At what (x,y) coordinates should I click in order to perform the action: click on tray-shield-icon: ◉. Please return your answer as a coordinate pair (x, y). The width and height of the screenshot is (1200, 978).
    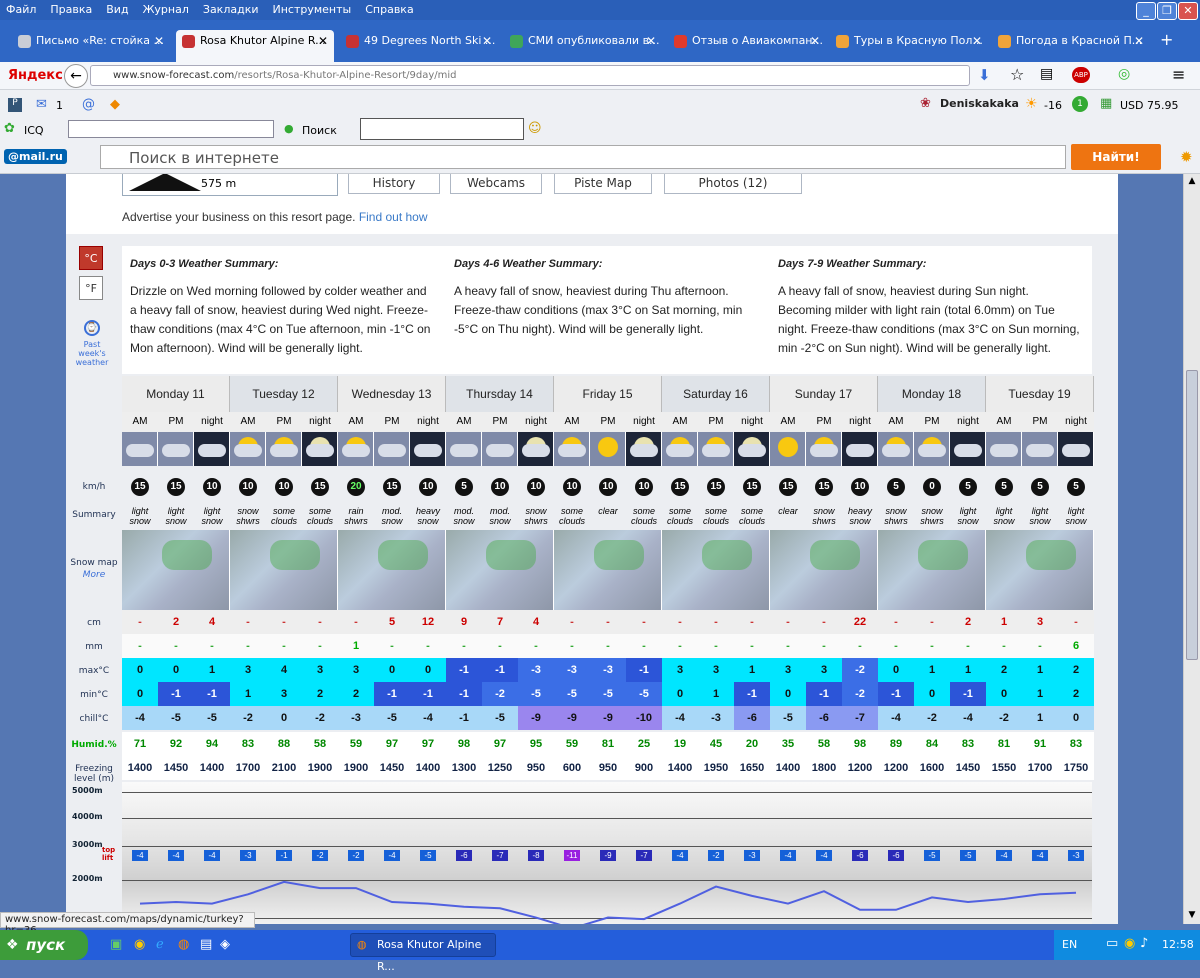
    Looking at the image, I should click on (1129, 943).